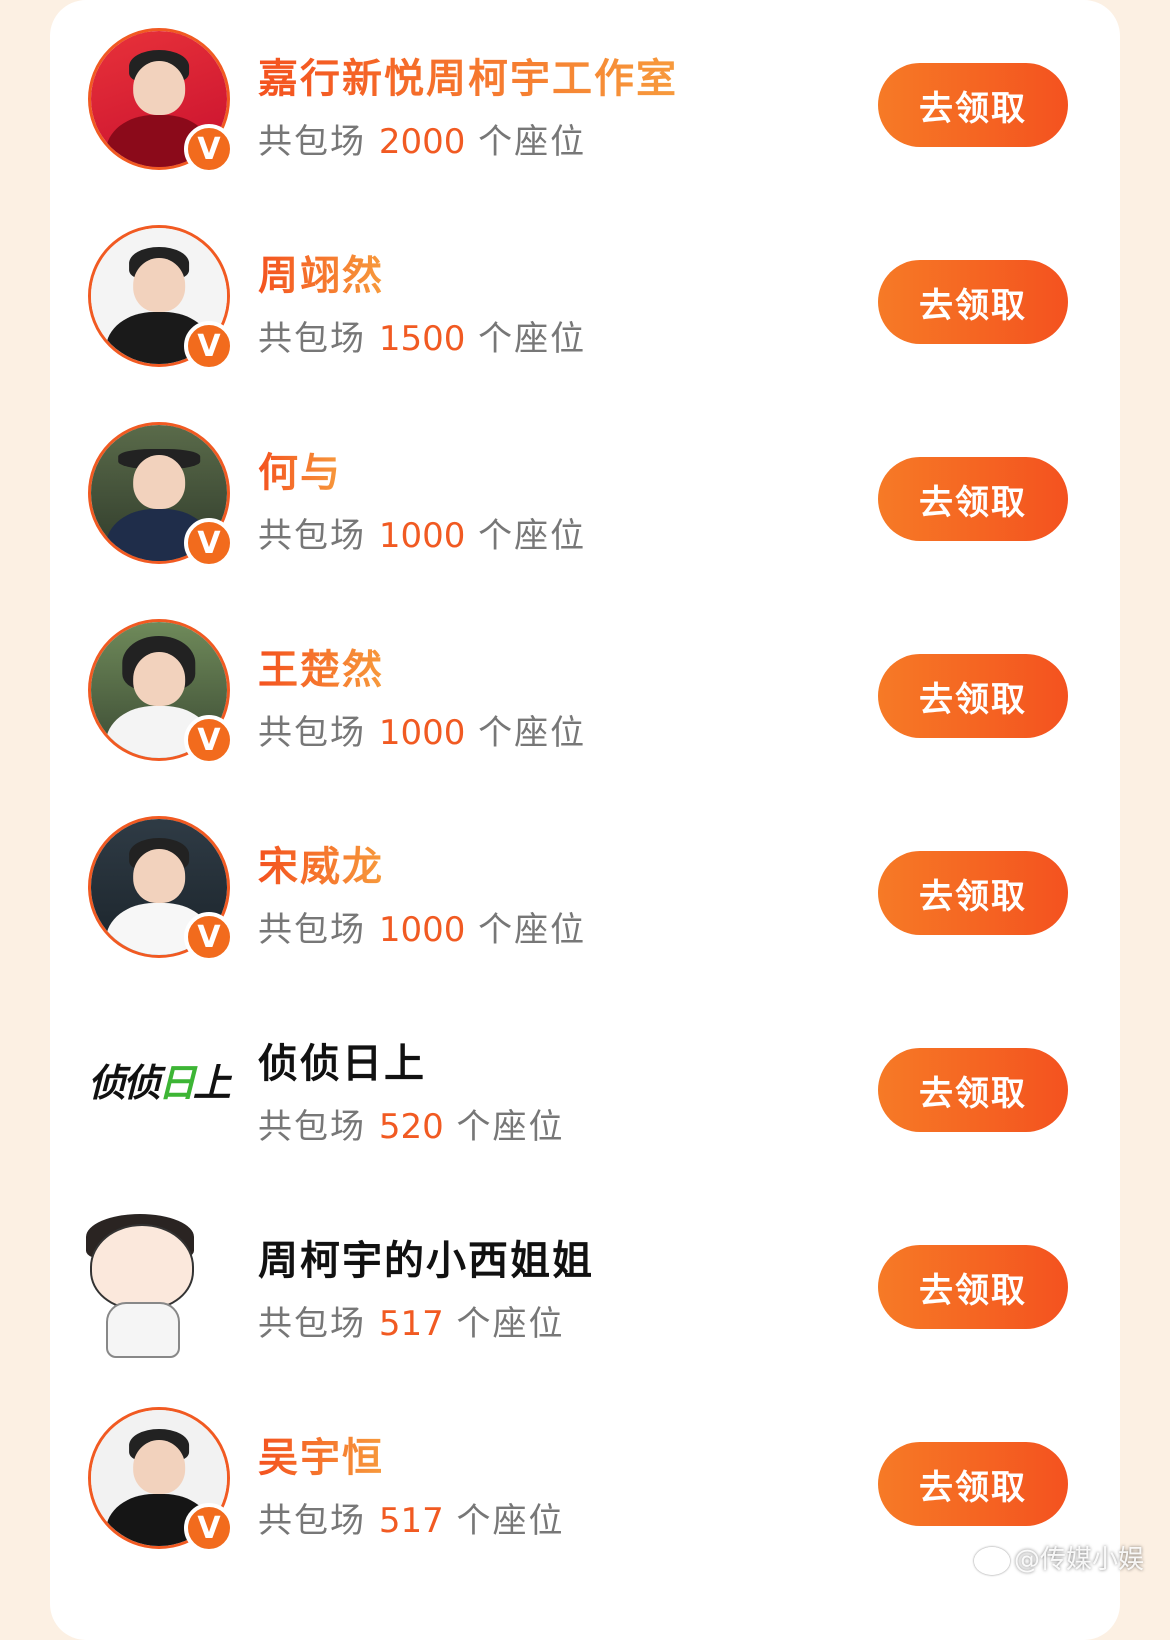  Describe the element at coordinates (585, 694) in the screenshot. I see `list-item: V 王楚然 共包场 1000 个座位 去领取` at that location.